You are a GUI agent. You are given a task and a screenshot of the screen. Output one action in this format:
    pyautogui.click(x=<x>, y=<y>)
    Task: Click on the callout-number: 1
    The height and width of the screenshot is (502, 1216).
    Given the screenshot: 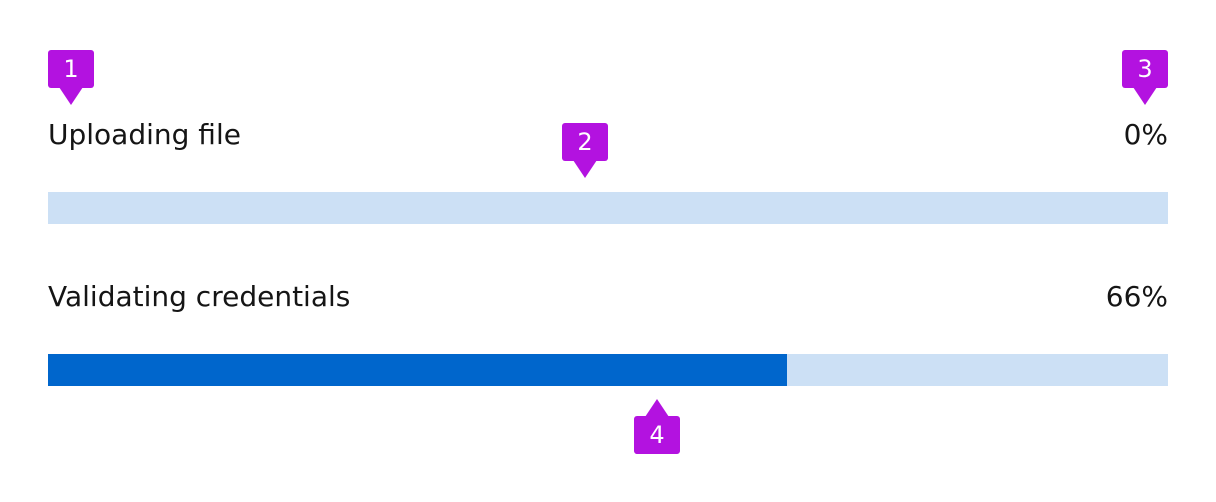 What is the action you would take?
    pyautogui.click(x=71, y=69)
    